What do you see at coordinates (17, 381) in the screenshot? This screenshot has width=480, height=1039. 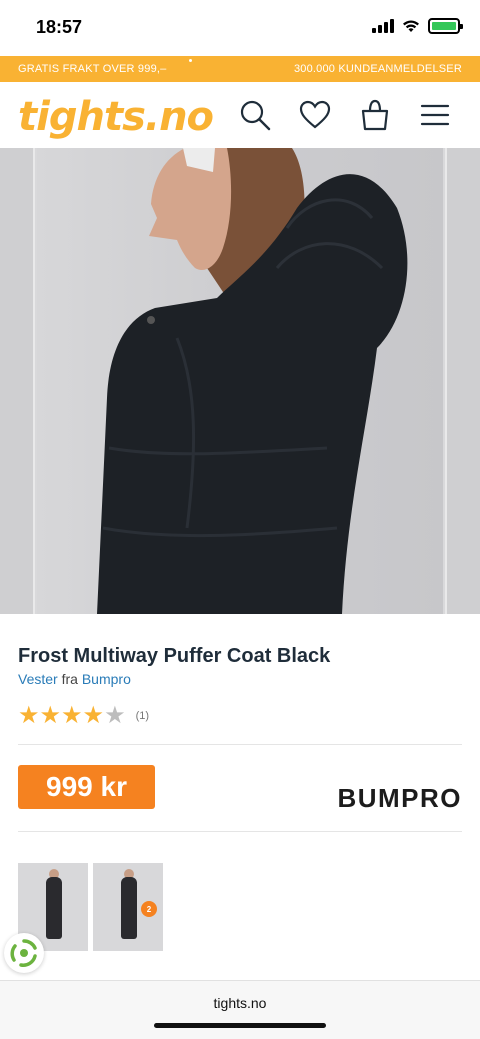 I see `previous-image-peek` at bounding box center [17, 381].